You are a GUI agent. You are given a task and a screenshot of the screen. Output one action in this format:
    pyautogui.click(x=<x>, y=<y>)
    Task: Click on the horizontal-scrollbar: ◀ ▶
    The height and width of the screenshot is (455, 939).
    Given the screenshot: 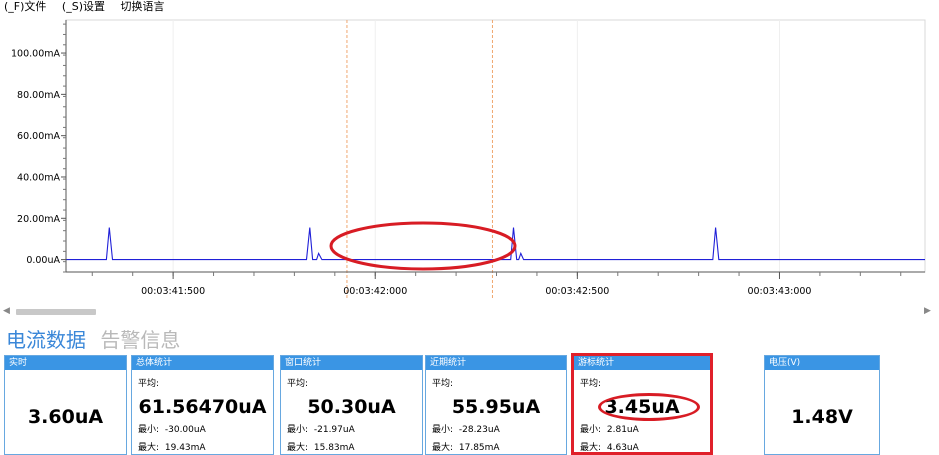 What is the action you would take?
    pyautogui.click(x=469, y=312)
    